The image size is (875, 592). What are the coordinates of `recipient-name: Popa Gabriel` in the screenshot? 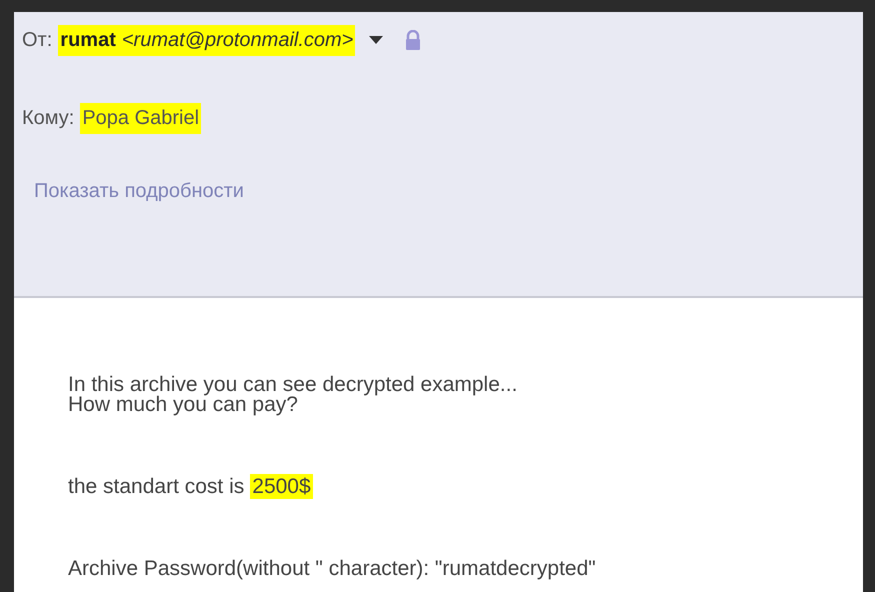 It's located at (141, 118).